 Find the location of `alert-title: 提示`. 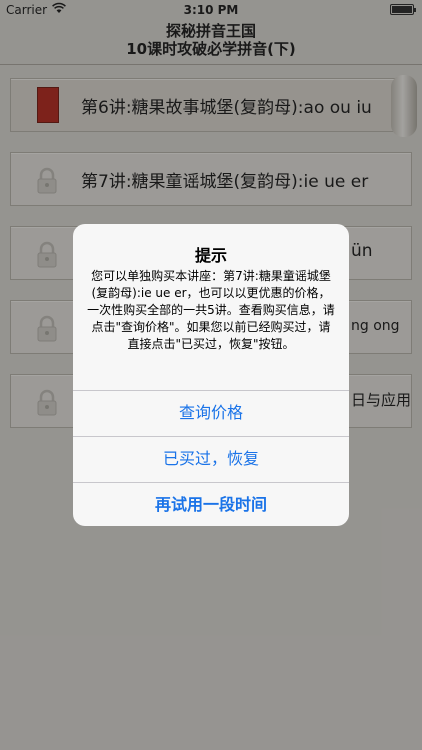

alert-title: 提示 is located at coordinates (210, 255).